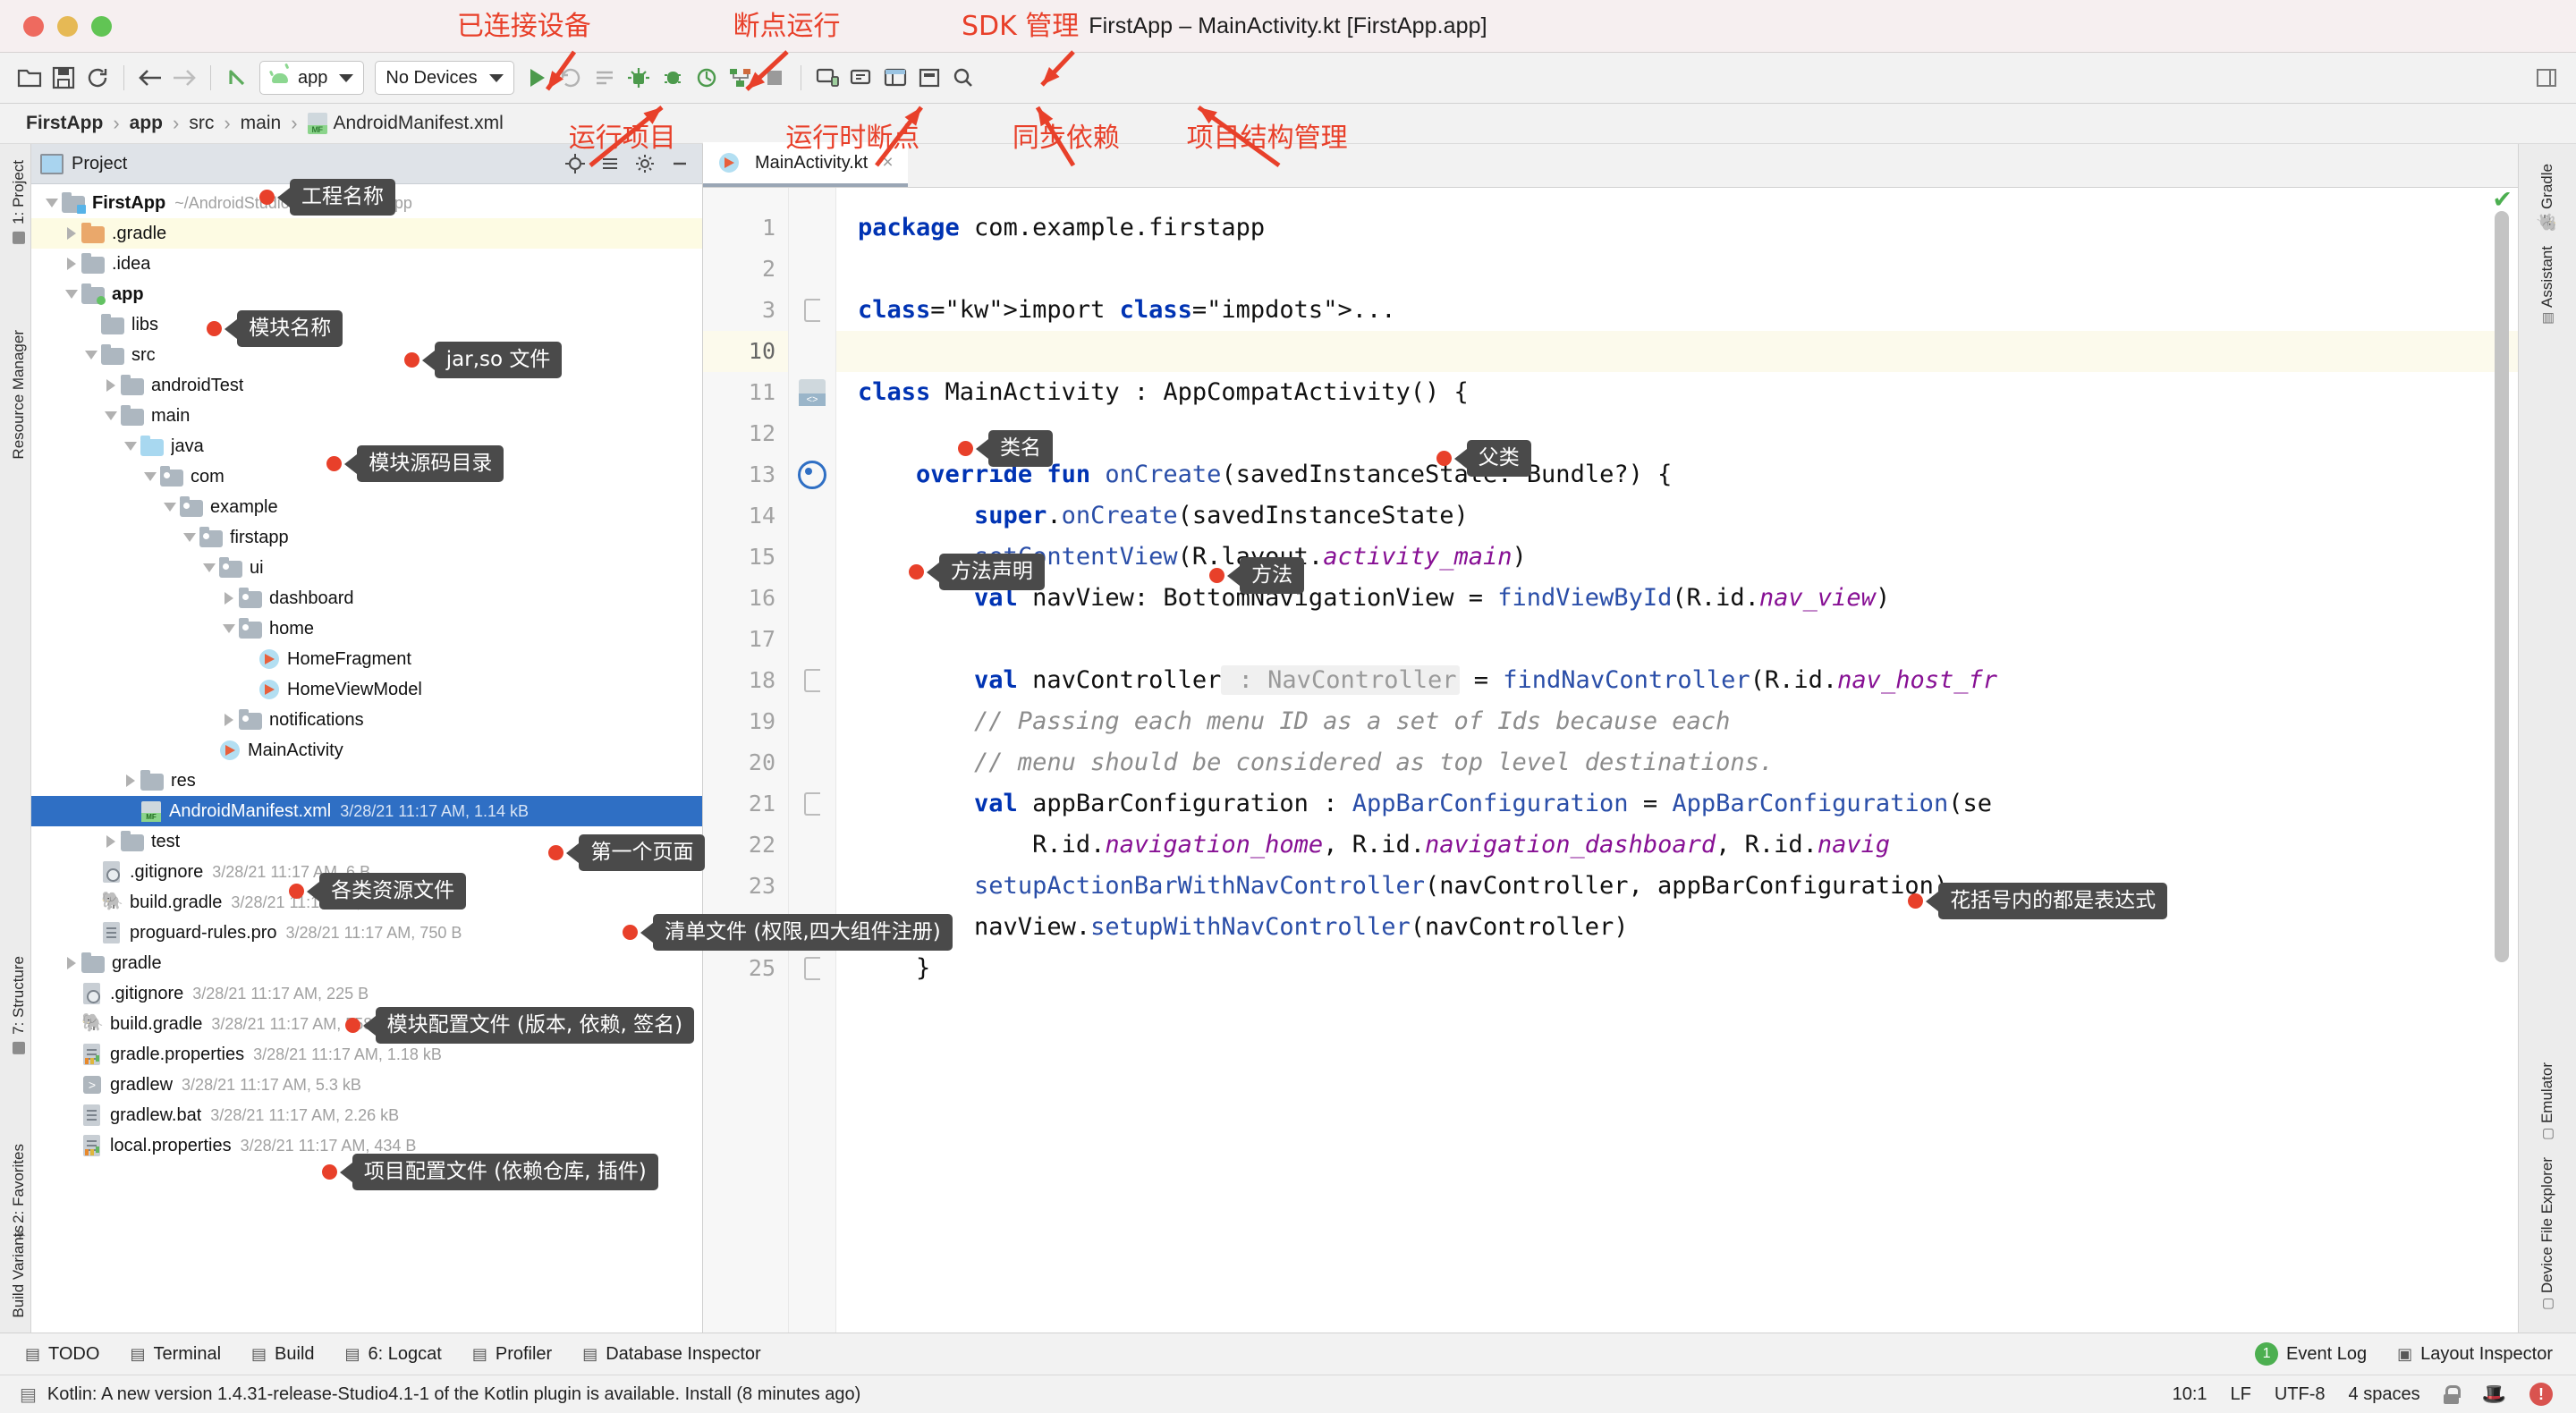 Image resolution: width=2576 pixels, height=1413 pixels. Describe the element at coordinates (605, 78) in the screenshot. I see `apply-changes-icon` at that location.